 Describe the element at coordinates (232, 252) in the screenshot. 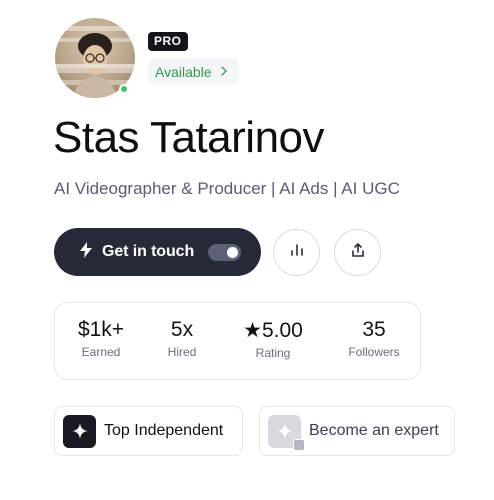

I see `toggle-knob` at that location.